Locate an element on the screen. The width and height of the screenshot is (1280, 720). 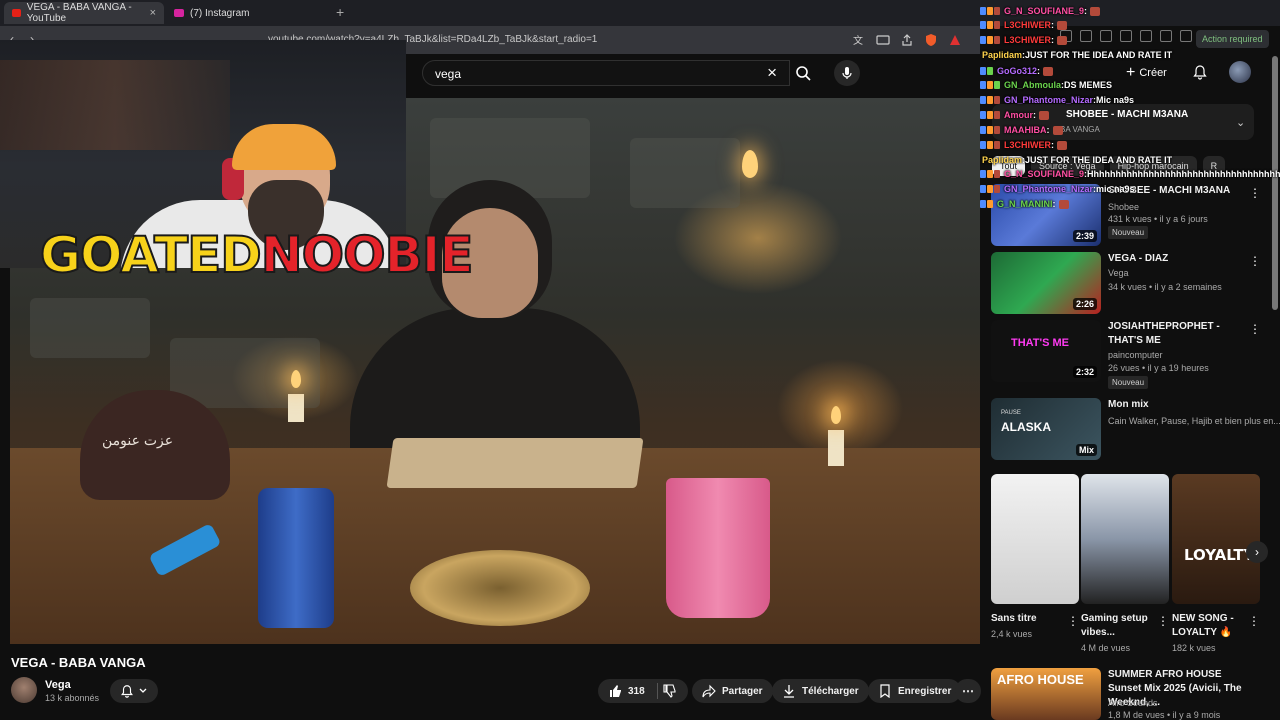
chevron-right-icon: › is located at coordinates (1257, 552).